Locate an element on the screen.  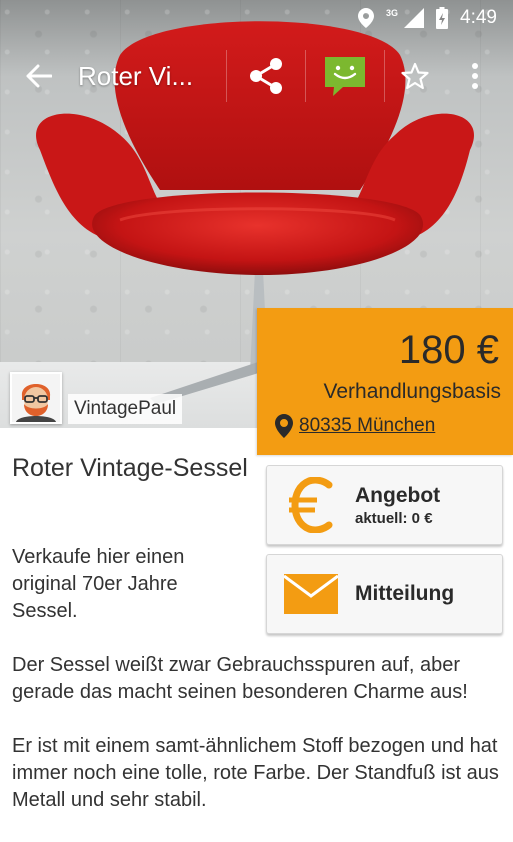
chat-button is located at coordinates (345, 76).